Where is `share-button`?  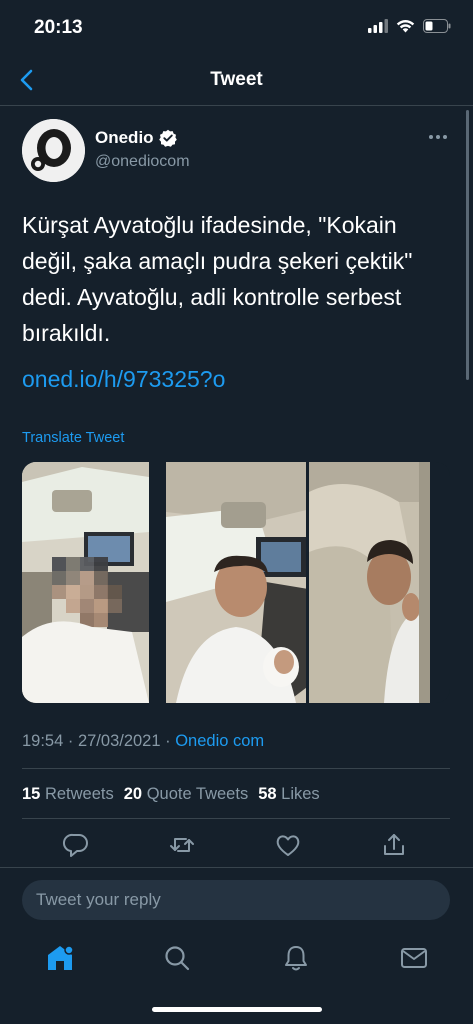
share-button is located at coordinates (394, 845).